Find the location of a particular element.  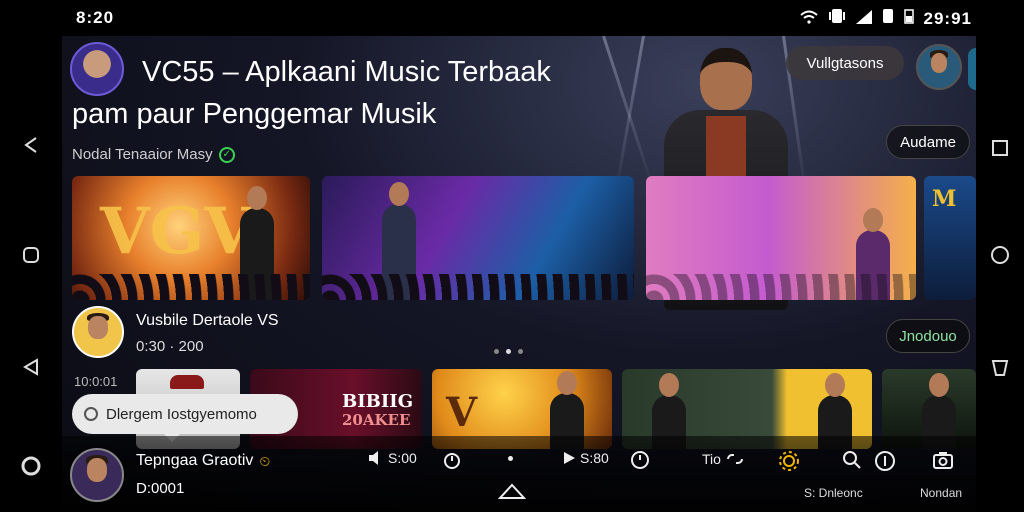

play-icon is located at coordinates (569, 458).